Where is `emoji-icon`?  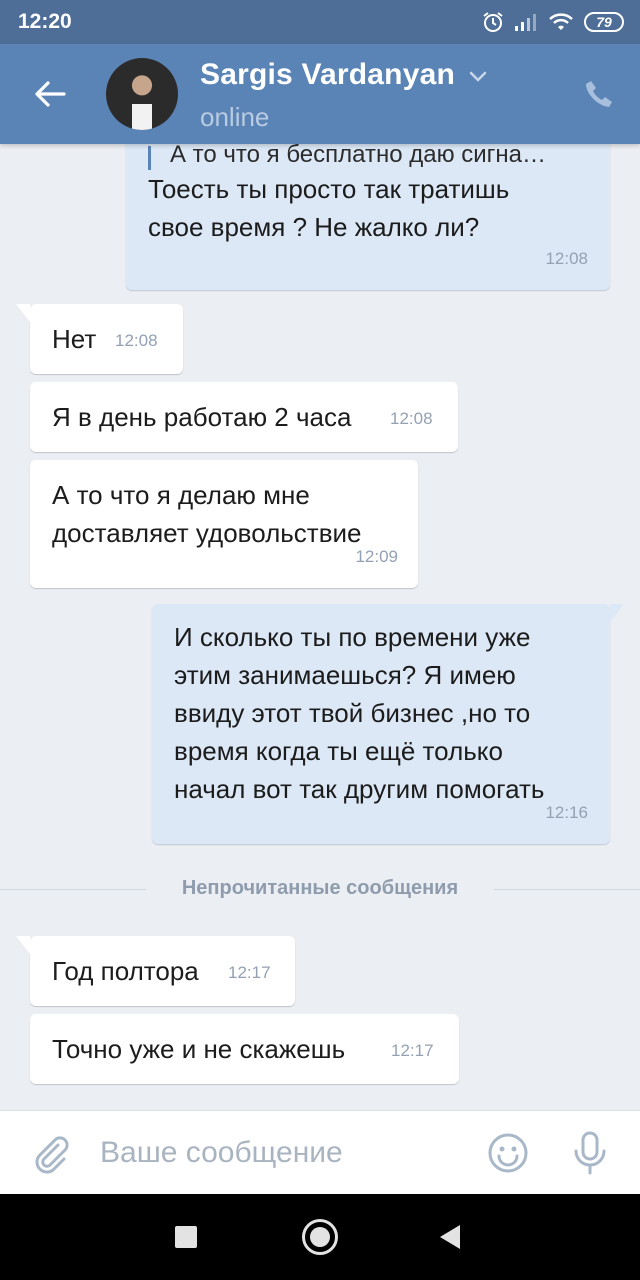
emoji-icon is located at coordinates (508, 1153).